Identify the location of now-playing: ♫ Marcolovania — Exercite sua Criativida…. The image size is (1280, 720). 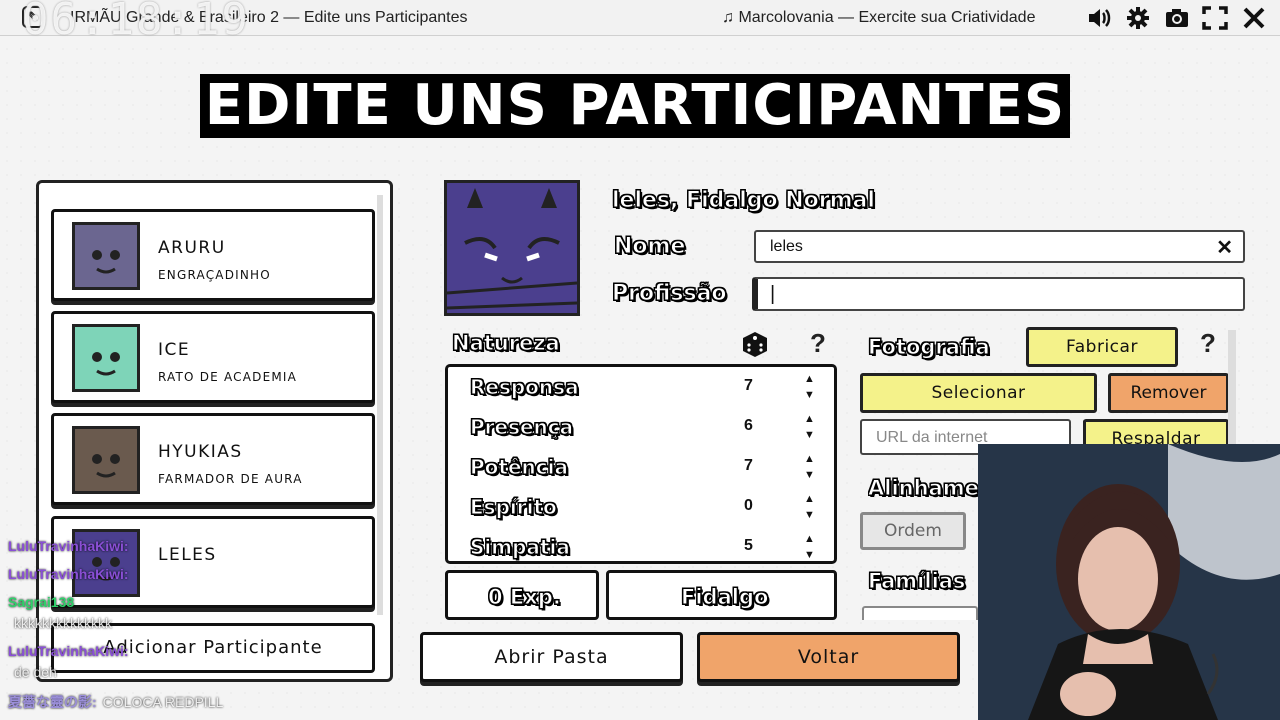
(879, 17).